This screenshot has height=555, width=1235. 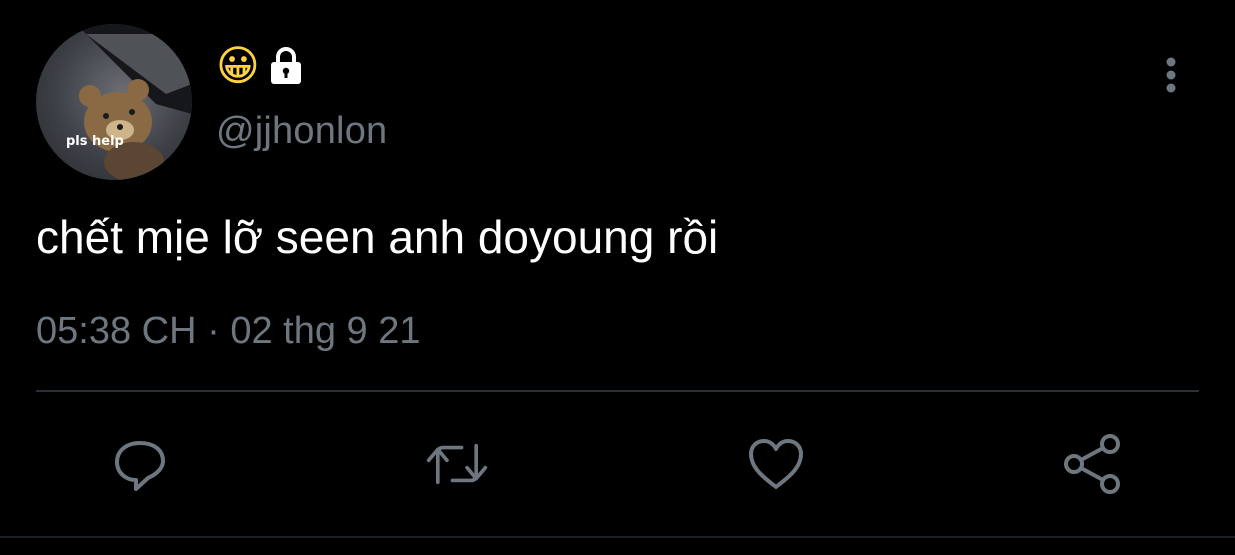 I want to click on reply-icon, so click(x=140, y=466).